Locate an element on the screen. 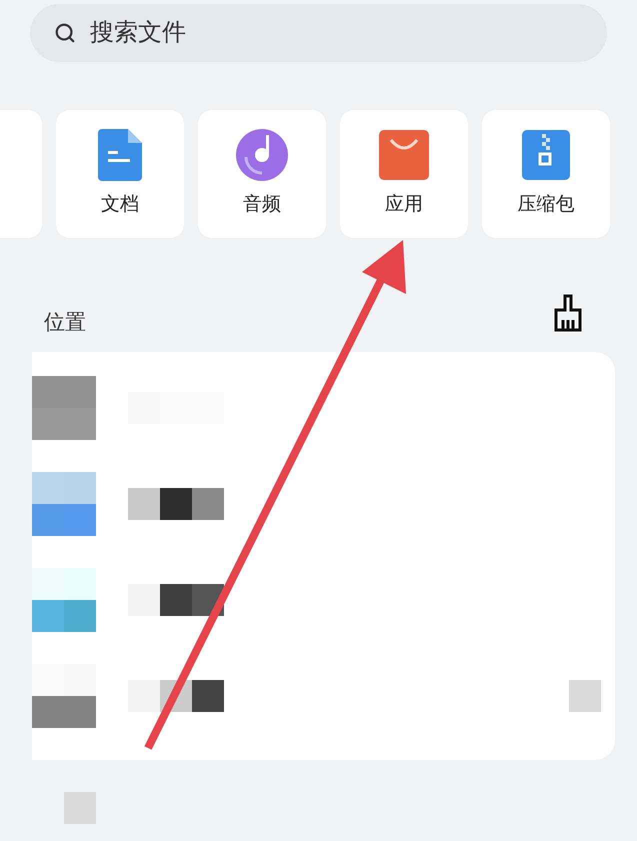 This screenshot has width=637, height=841. category-label: 压缩包 is located at coordinates (546, 204).